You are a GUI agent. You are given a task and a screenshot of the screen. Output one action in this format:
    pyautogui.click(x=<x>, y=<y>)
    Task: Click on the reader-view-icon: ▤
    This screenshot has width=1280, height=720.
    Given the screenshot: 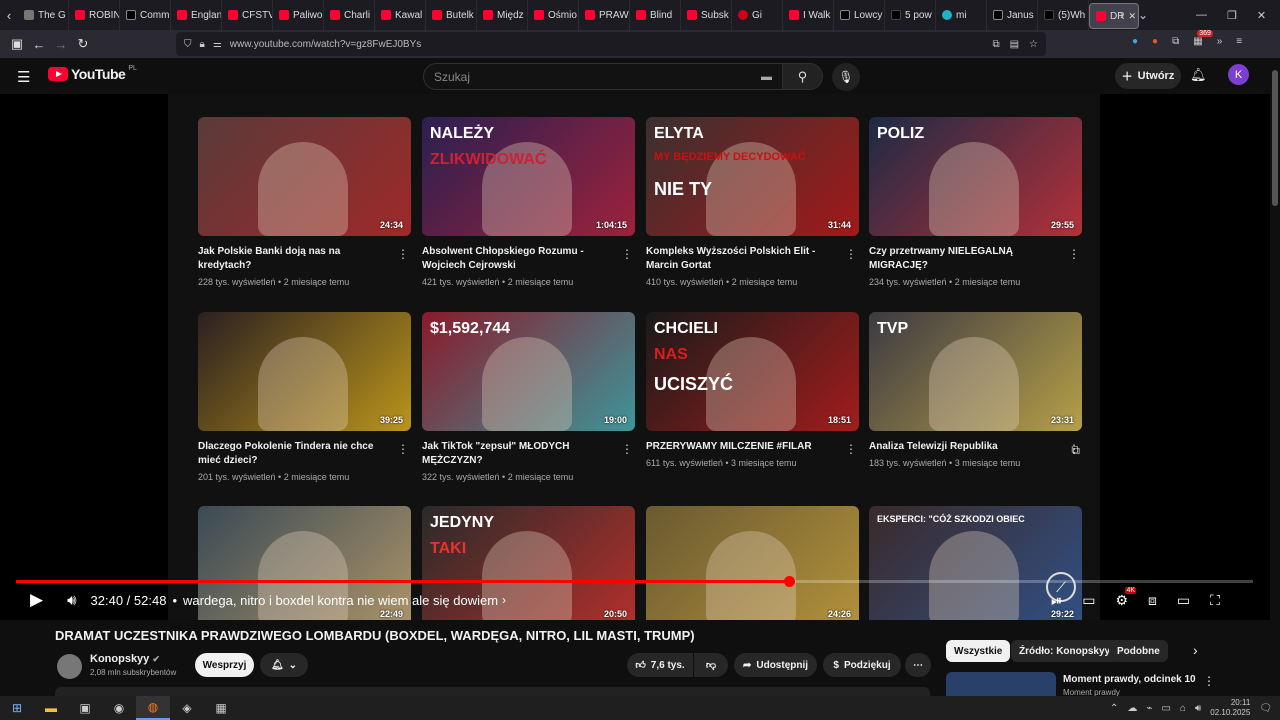 What is the action you would take?
    pyautogui.click(x=1014, y=44)
    